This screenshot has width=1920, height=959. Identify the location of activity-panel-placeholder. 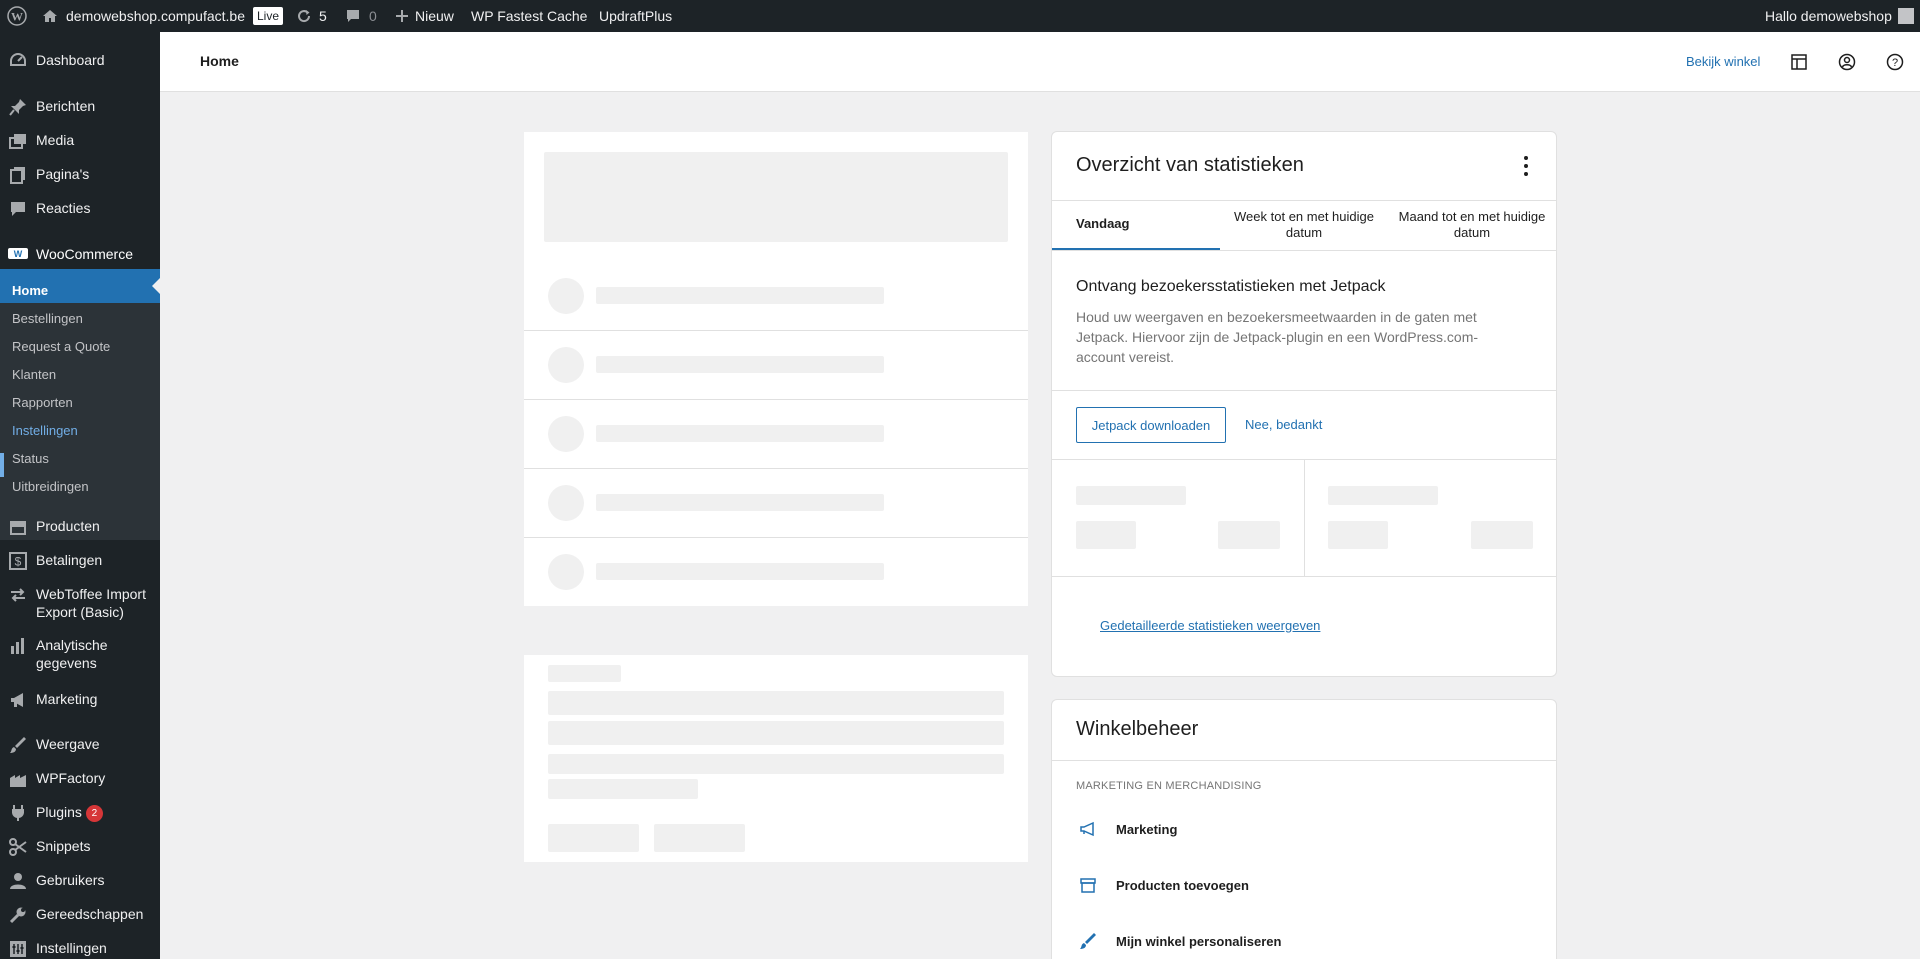
(776, 369).